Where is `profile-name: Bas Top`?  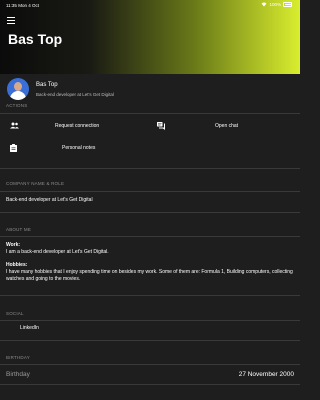 profile-name: Bas Top is located at coordinates (47, 85).